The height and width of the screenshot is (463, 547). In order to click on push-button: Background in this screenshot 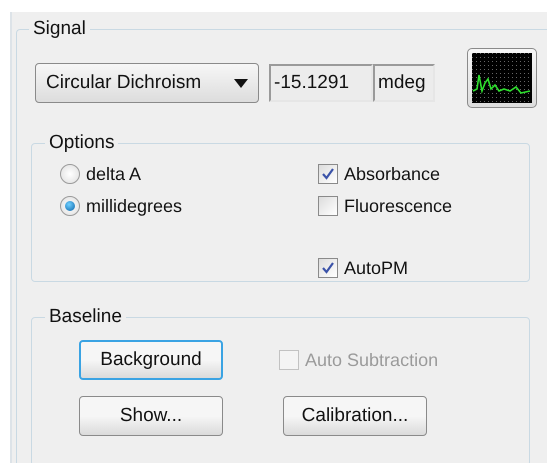, I will do `click(151, 360)`.